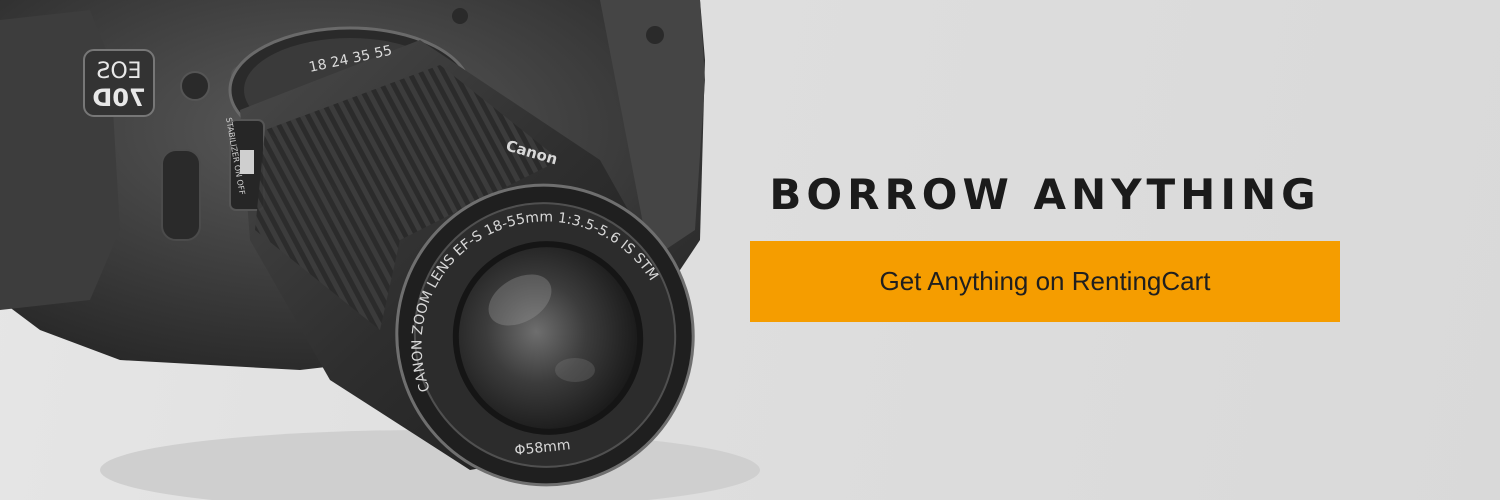 The image size is (1500, 500). What do you see at coordinates (1045, 194) in the screenshot?
I see `headline: BORROW ANYTHING` at bounding box center [1045, 194].